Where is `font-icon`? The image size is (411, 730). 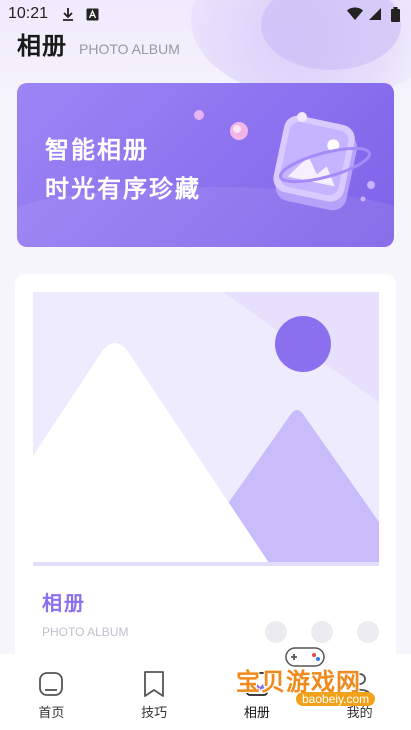 font-icon is located at coordinates (92, 14).